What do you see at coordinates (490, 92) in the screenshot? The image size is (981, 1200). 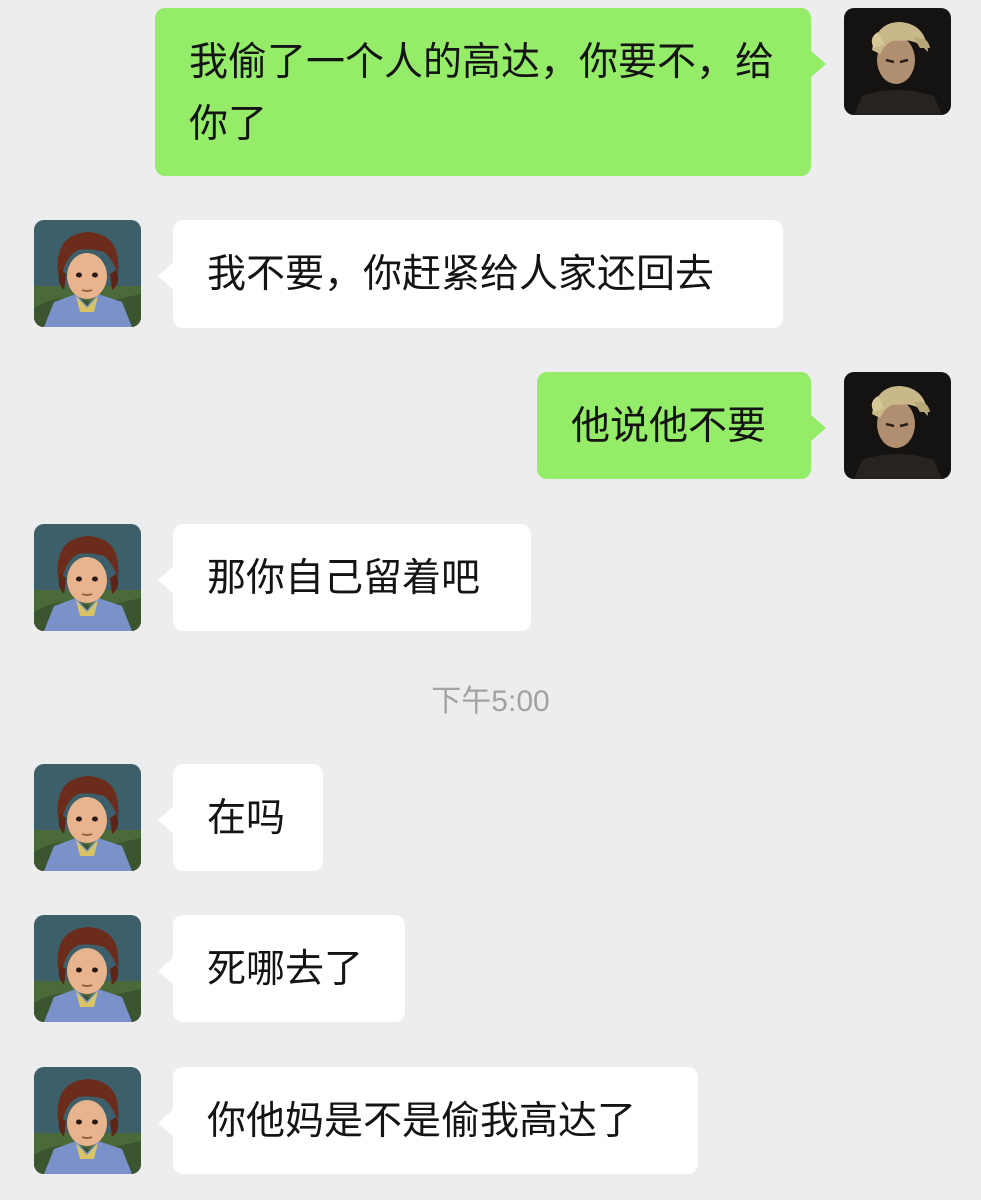 I see `outgoing-message-bubble: 我偷了一个人的高达，你要不，给你了` at bounding box center [490, 92].